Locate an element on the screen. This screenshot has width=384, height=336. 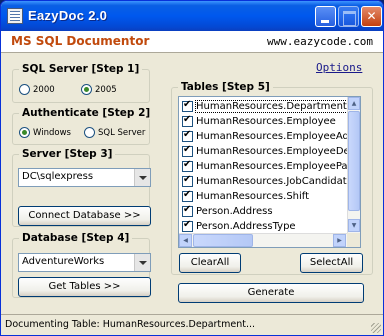
horizontal-scrollbar: ◀ ▶ is located at coordinates (263, 240).